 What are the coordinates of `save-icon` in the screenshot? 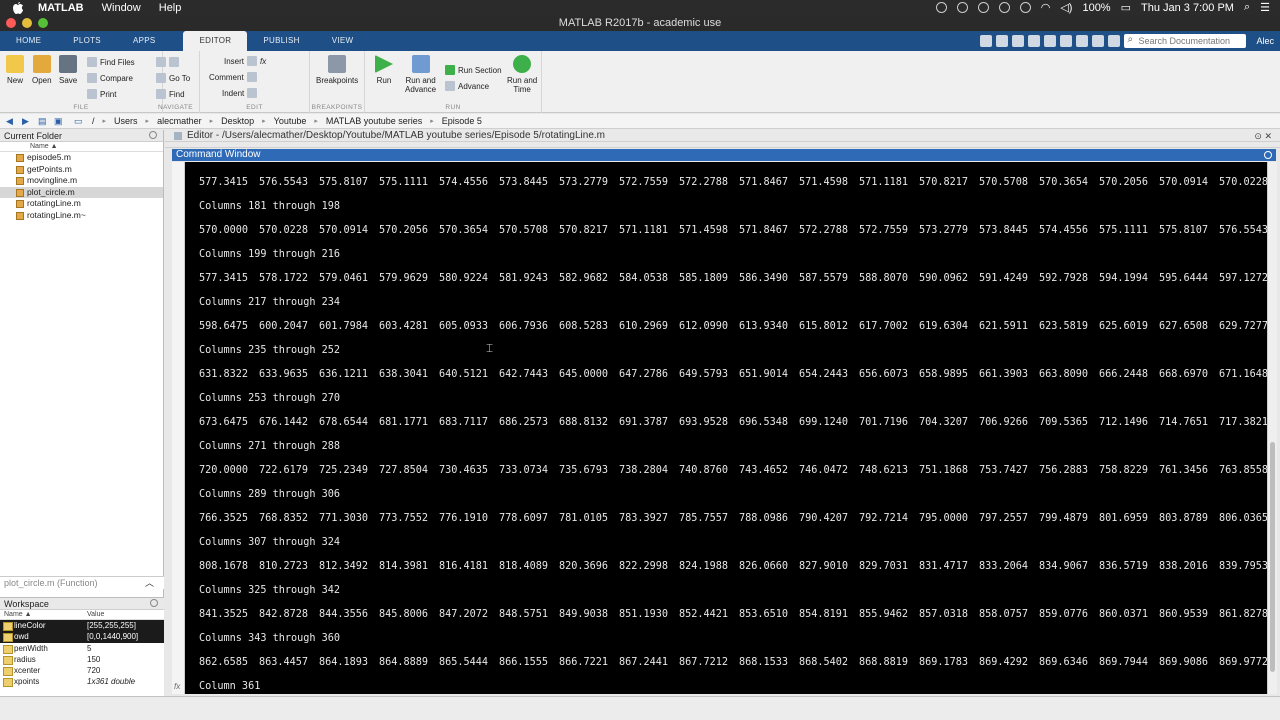 It's located at (1002, 41).